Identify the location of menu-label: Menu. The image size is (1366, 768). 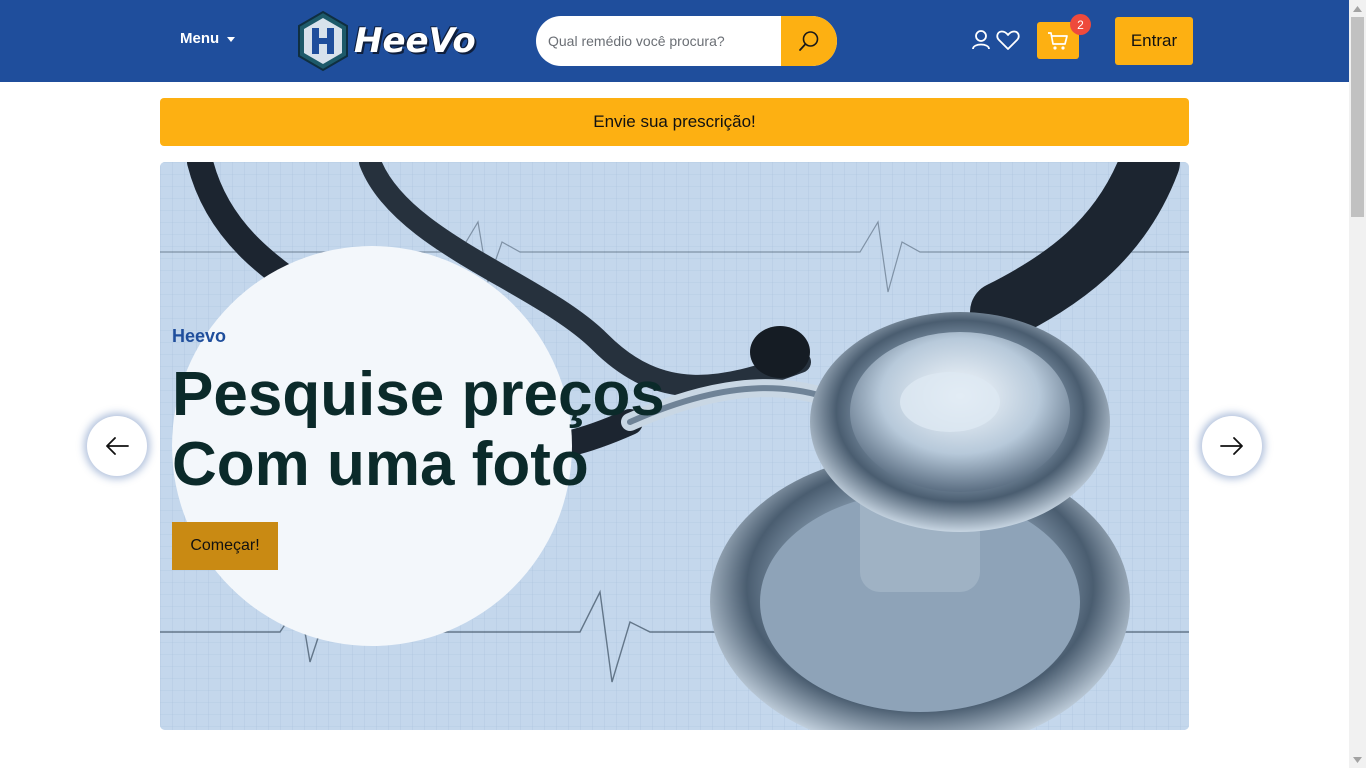
(200, 38).